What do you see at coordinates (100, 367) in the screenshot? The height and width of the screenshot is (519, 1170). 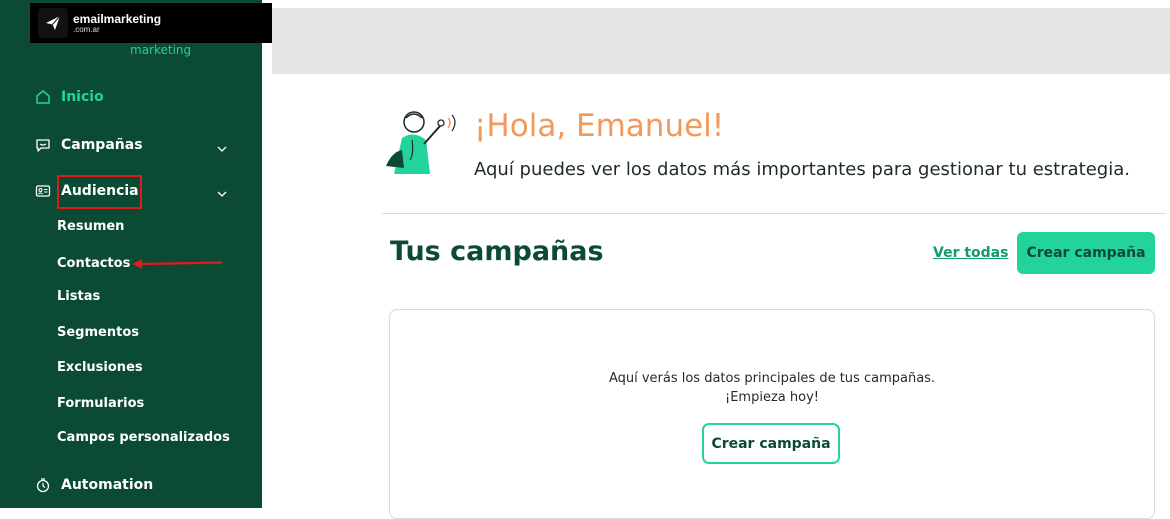 I see `sidebar-subitem-exclusiones: Exclusiones` at bounding box center [100, 367].